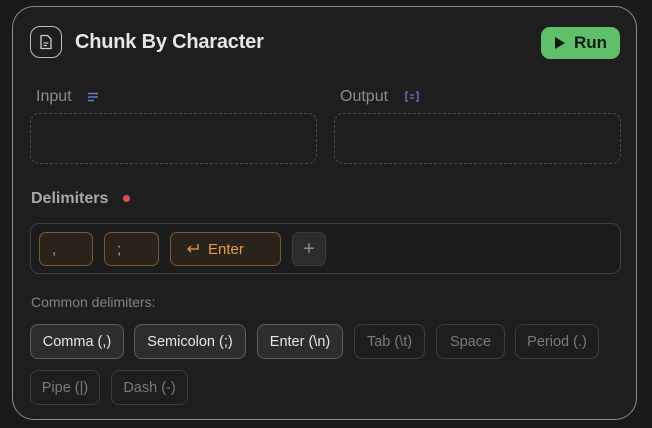  I want to click on input-dropzone, so click(173, 138).